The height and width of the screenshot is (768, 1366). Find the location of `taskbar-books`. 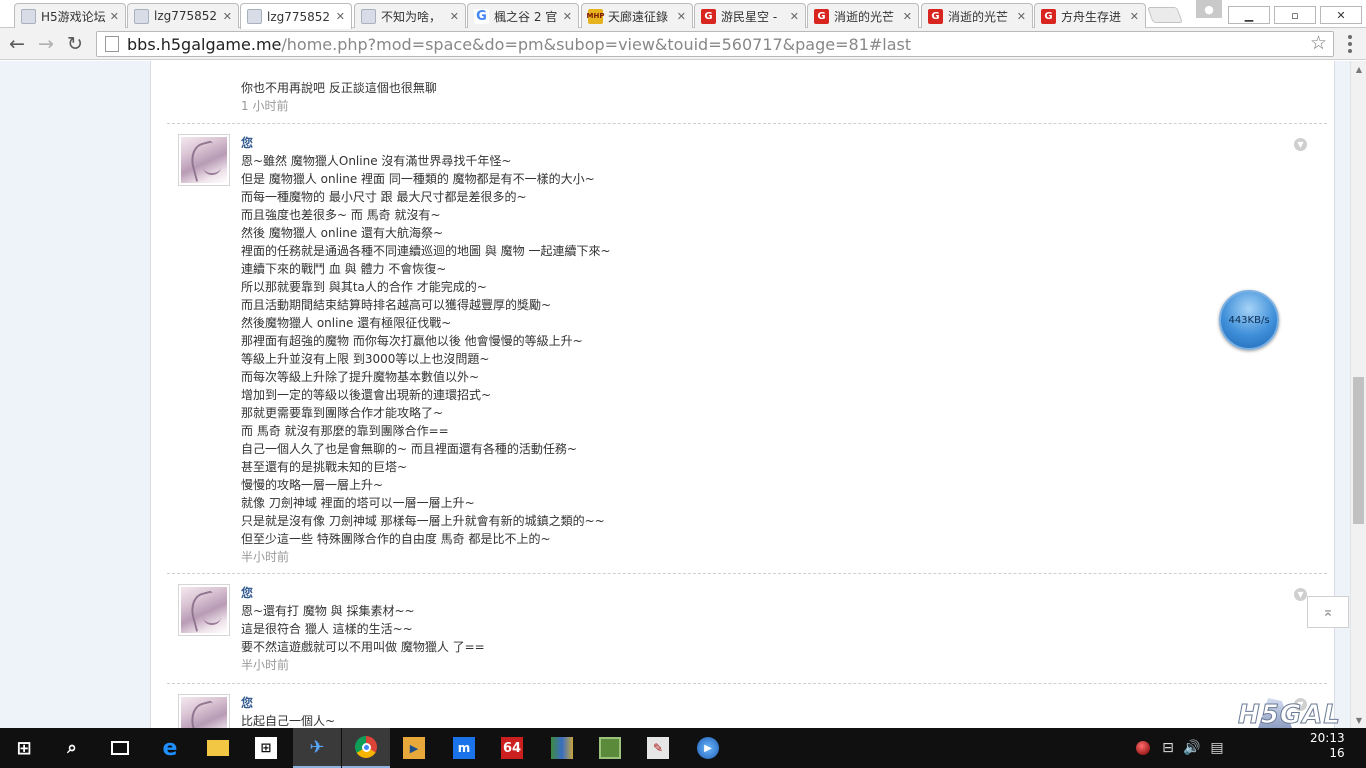

taskbar-books is located at coordinates (562, 748).